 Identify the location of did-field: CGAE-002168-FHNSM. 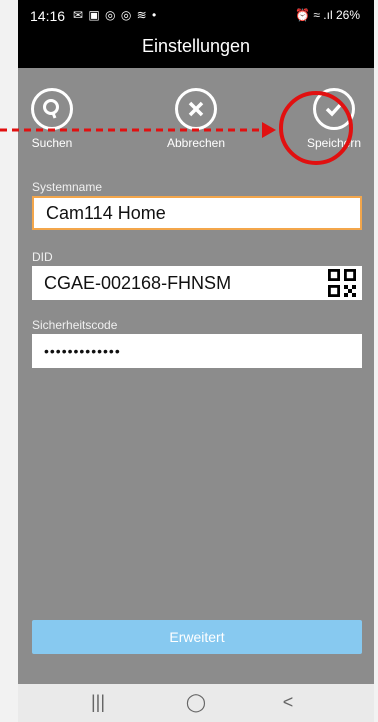
(197, 283).